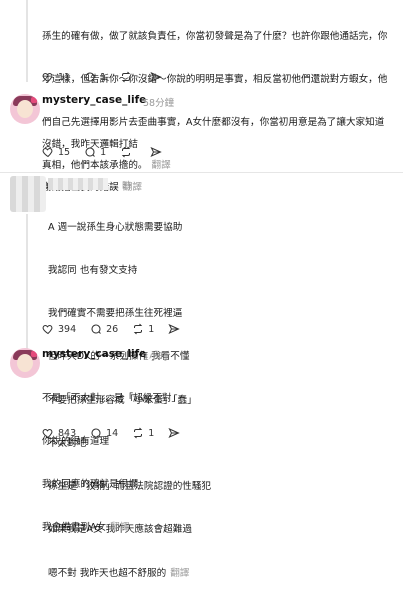 The width and height of the screenshot is (403, 610). Describe the element at coordinates (156, 357) in the screenshot. I see `timestamp: 1小時` at that location.